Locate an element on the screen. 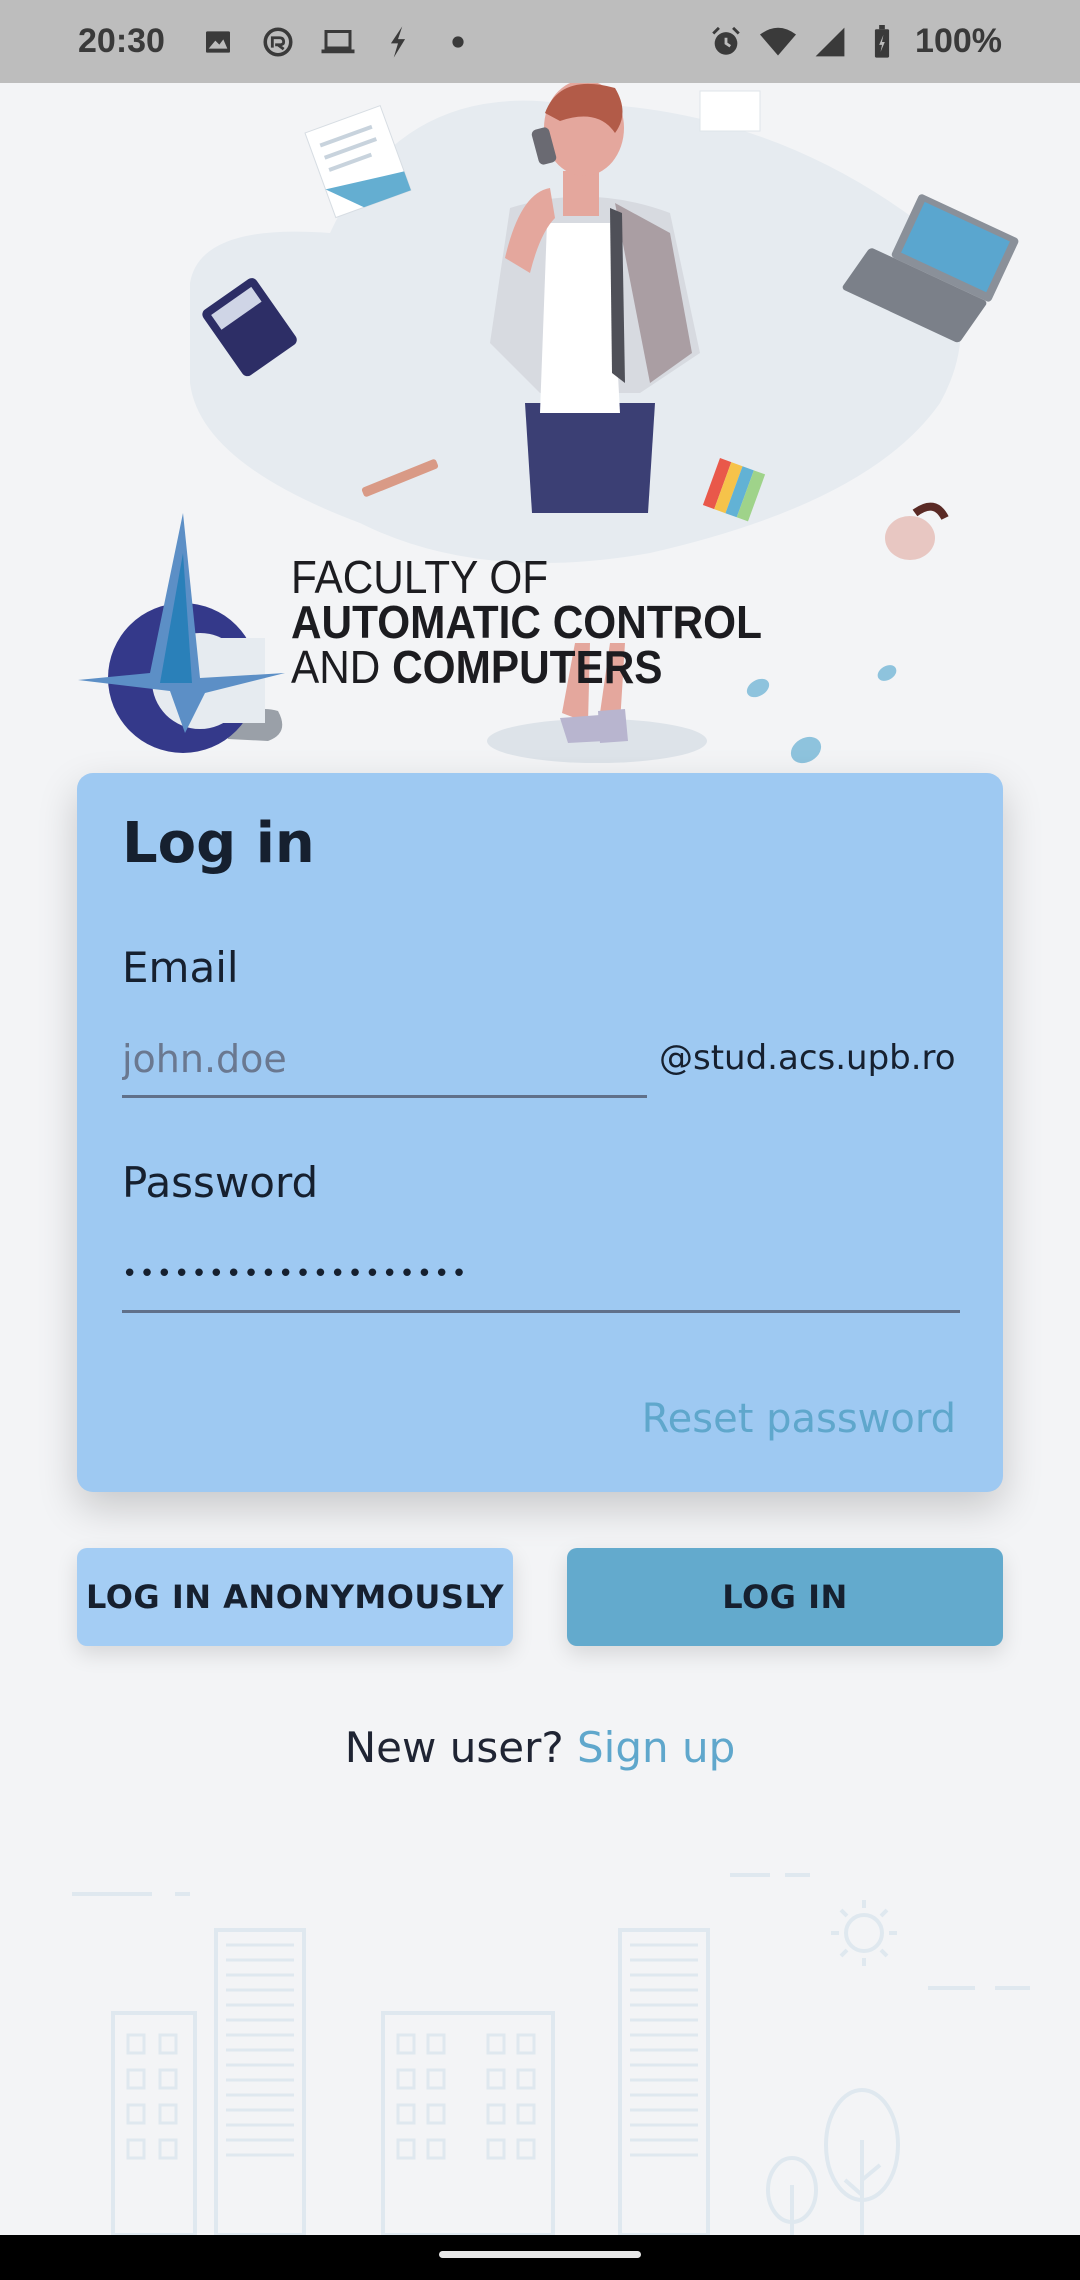  signup-row: New user? Sign up is located at coordinates (540, 1747).